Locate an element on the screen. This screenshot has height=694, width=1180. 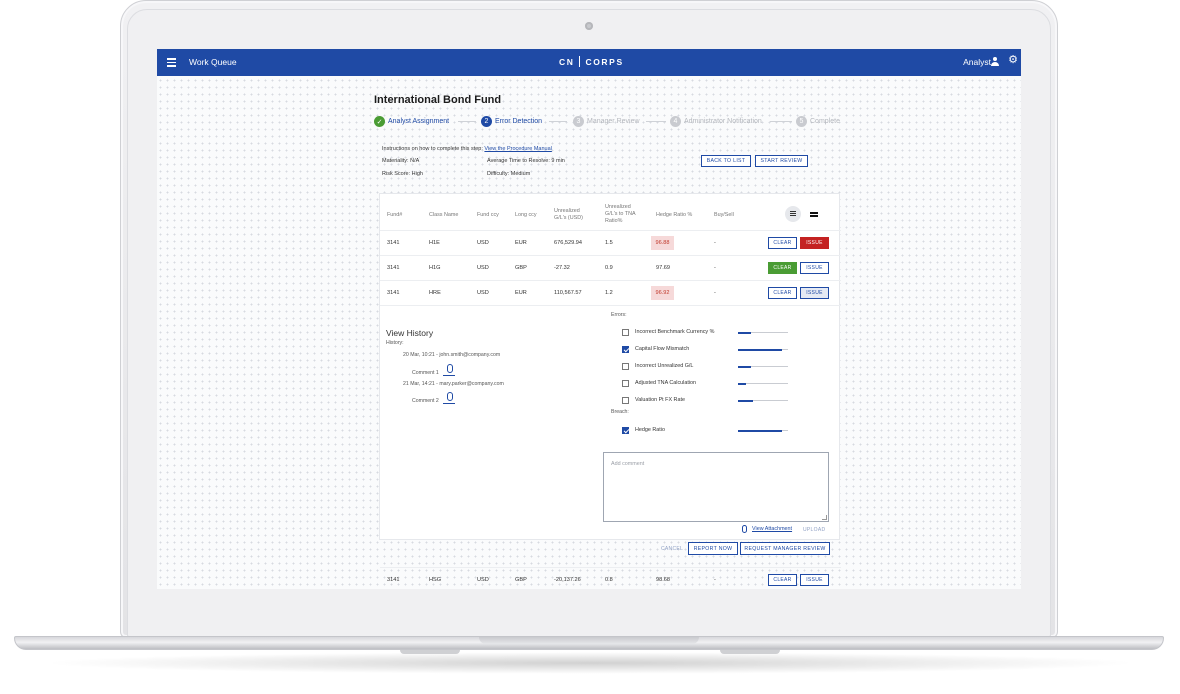
step-number: 2 is located at coordinates (486, 121).